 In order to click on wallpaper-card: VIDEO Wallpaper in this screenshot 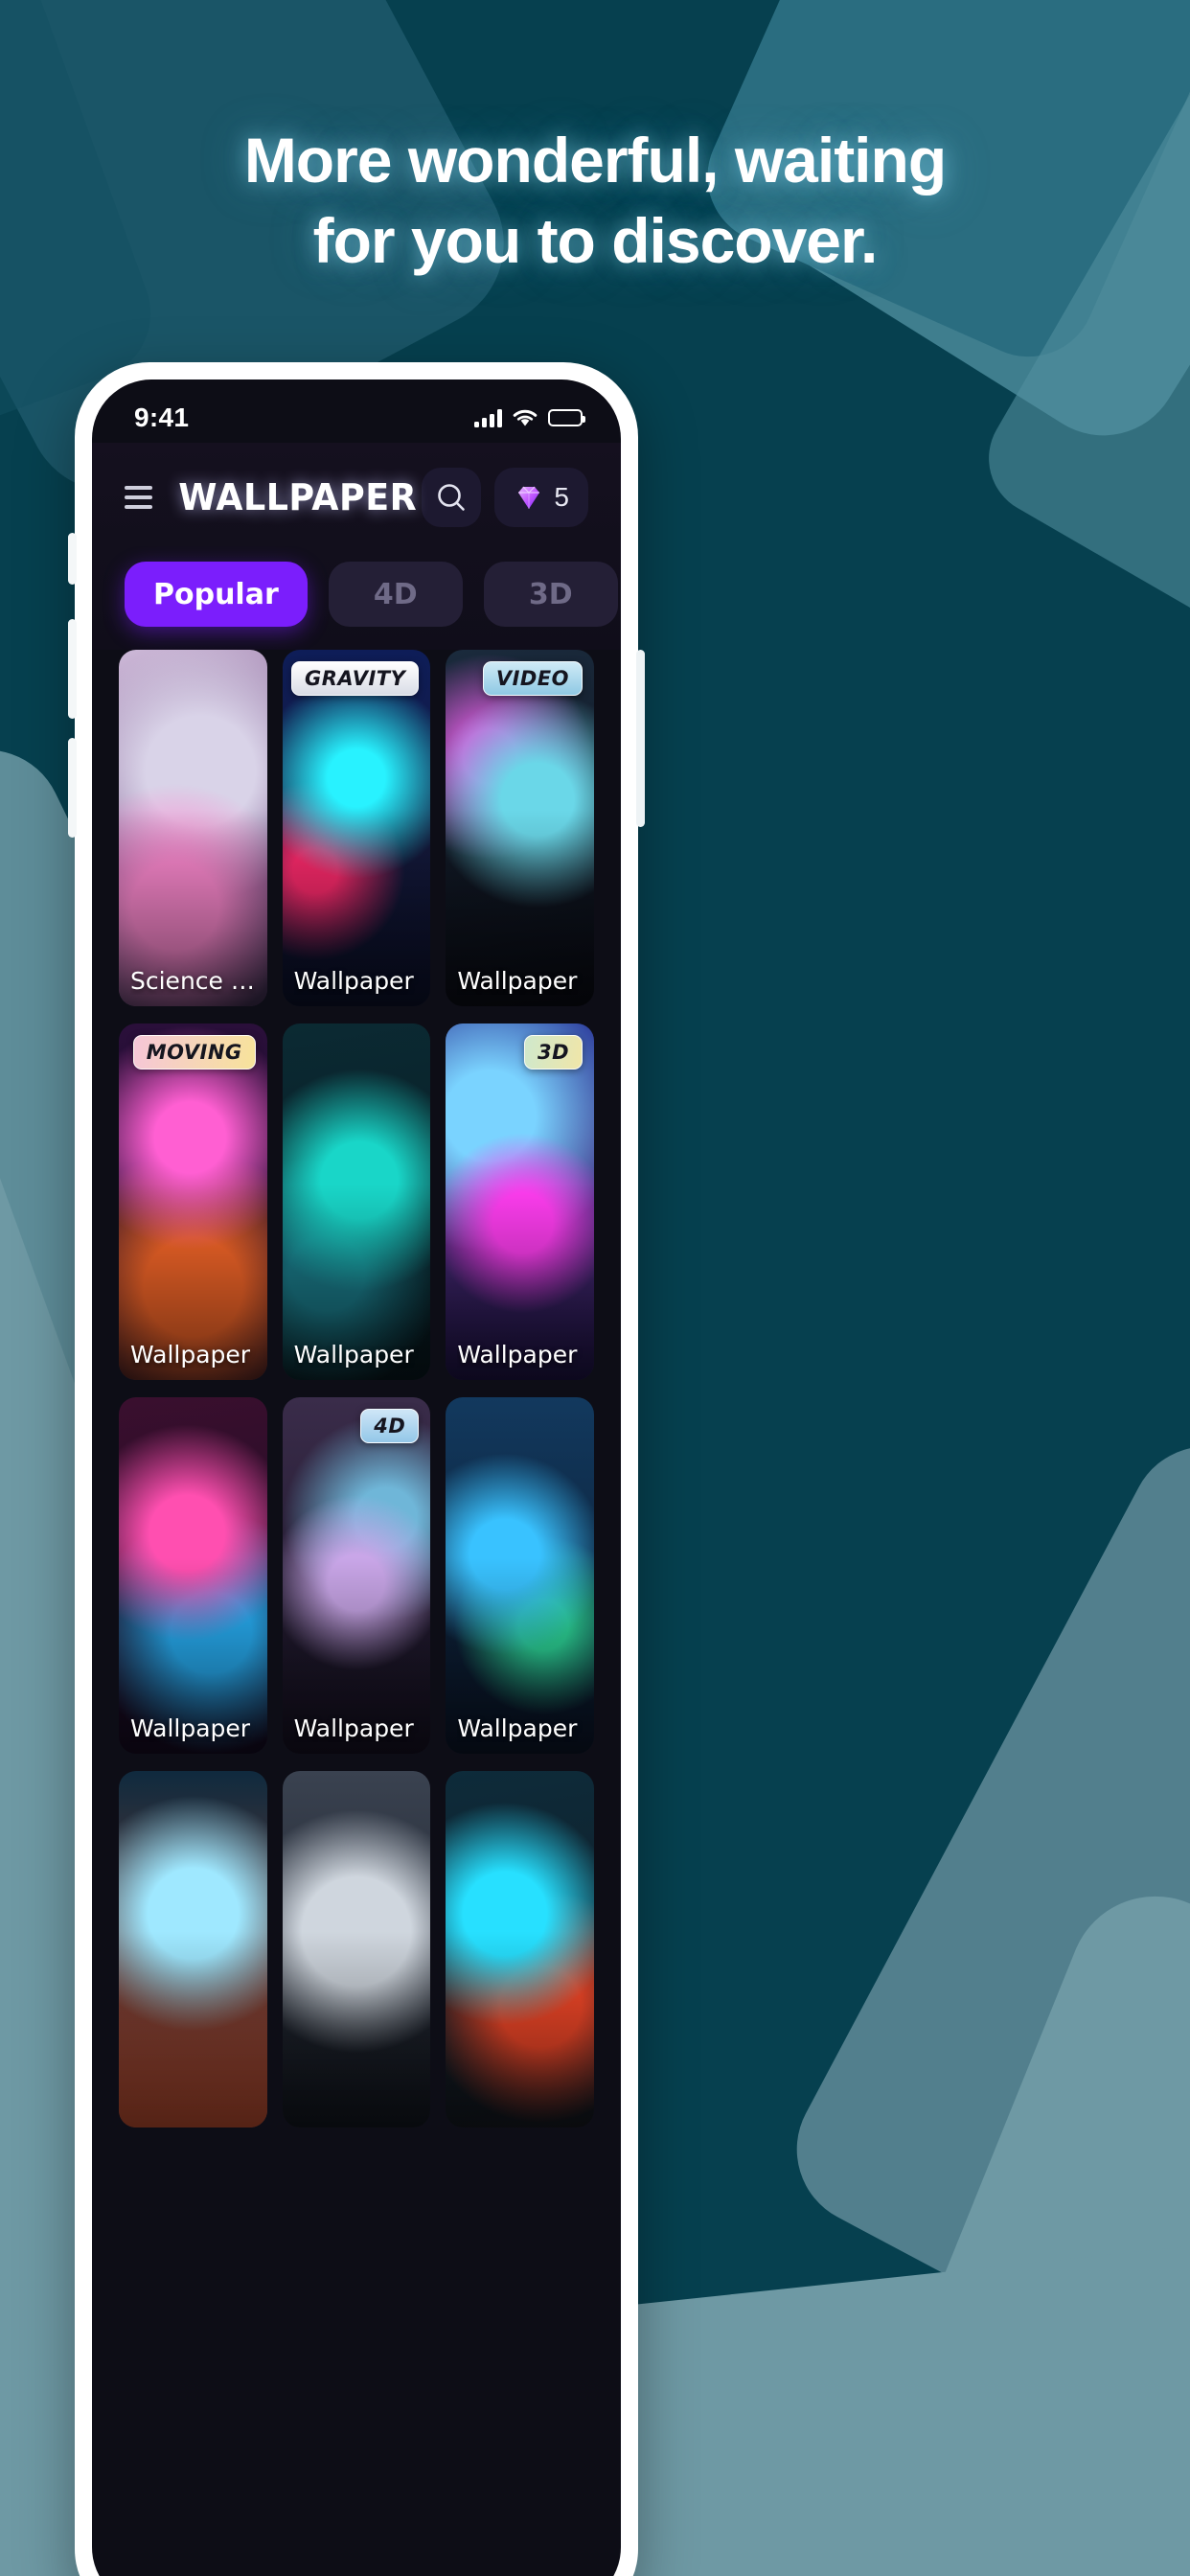, I will do `click(521, 828)`.